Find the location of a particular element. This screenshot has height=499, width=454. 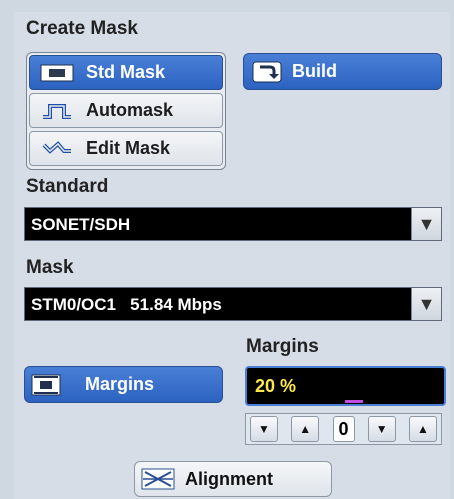

std-mask-icon is located at coordinates (57, 73).